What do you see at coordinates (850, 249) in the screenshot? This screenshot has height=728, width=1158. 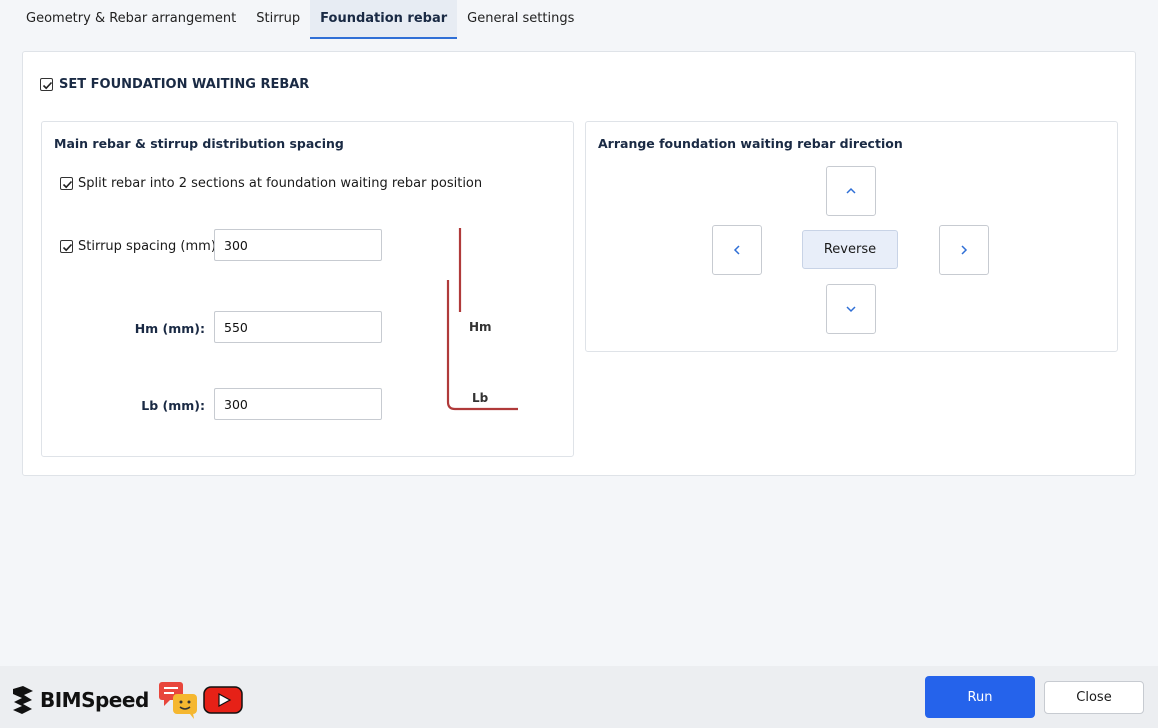 I see `reverse-button: Reverse` at bounding box center [850, 249].